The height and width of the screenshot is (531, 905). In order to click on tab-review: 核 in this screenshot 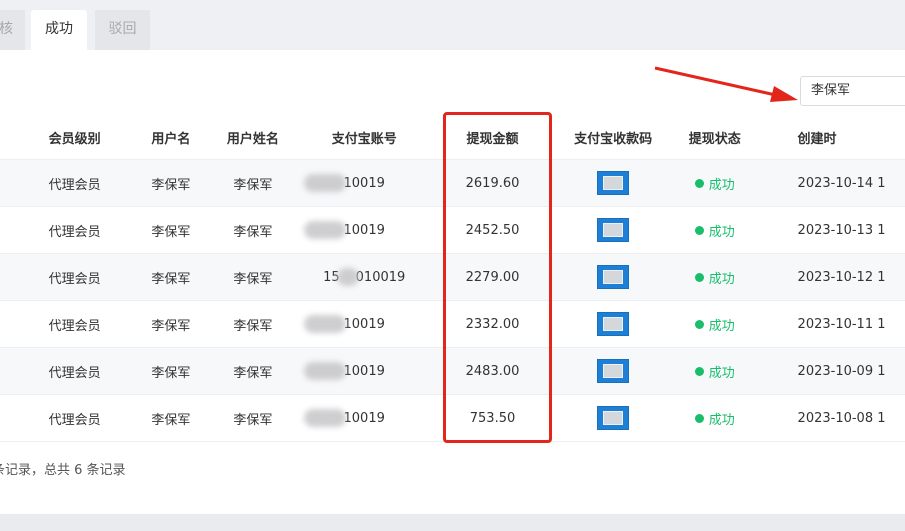, I will do `click(12, 30)`.